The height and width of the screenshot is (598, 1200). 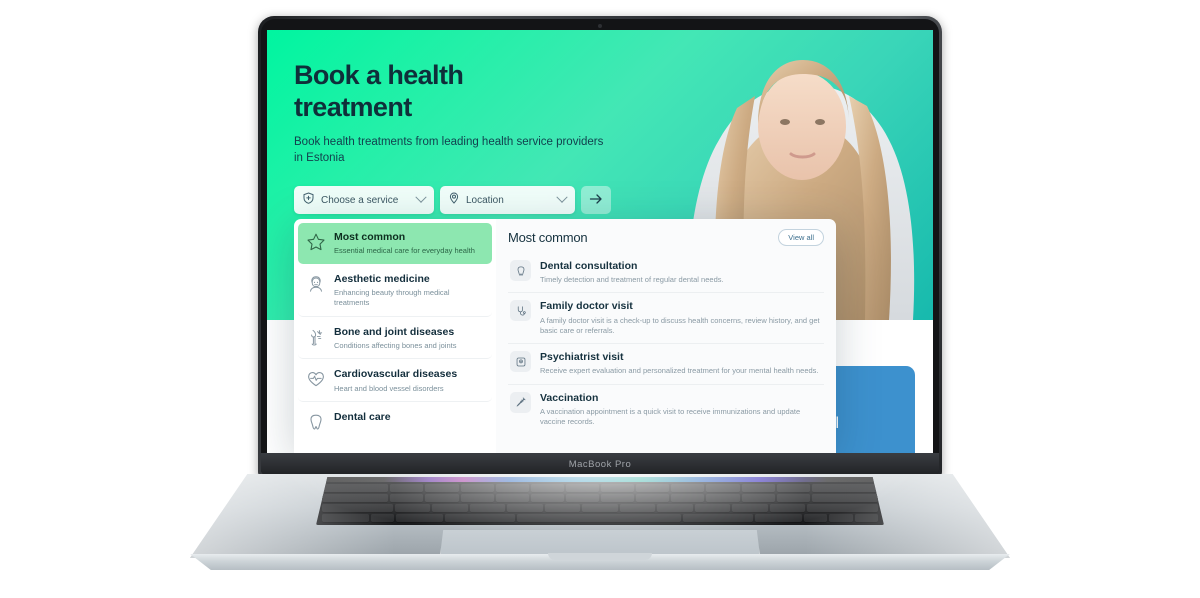 I want to click on brain-icon, so click(x=520, y=362).